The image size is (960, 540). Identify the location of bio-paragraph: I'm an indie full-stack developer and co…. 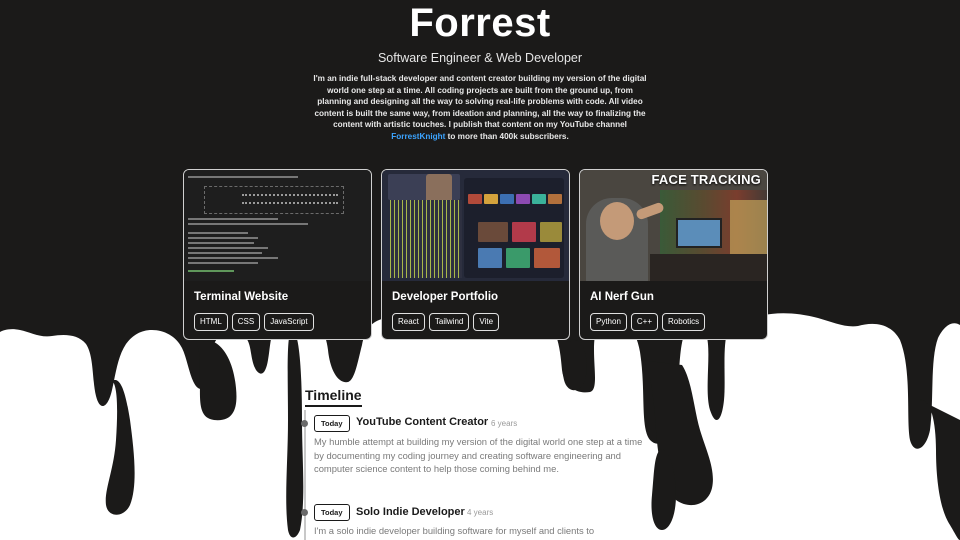
(480, 107).